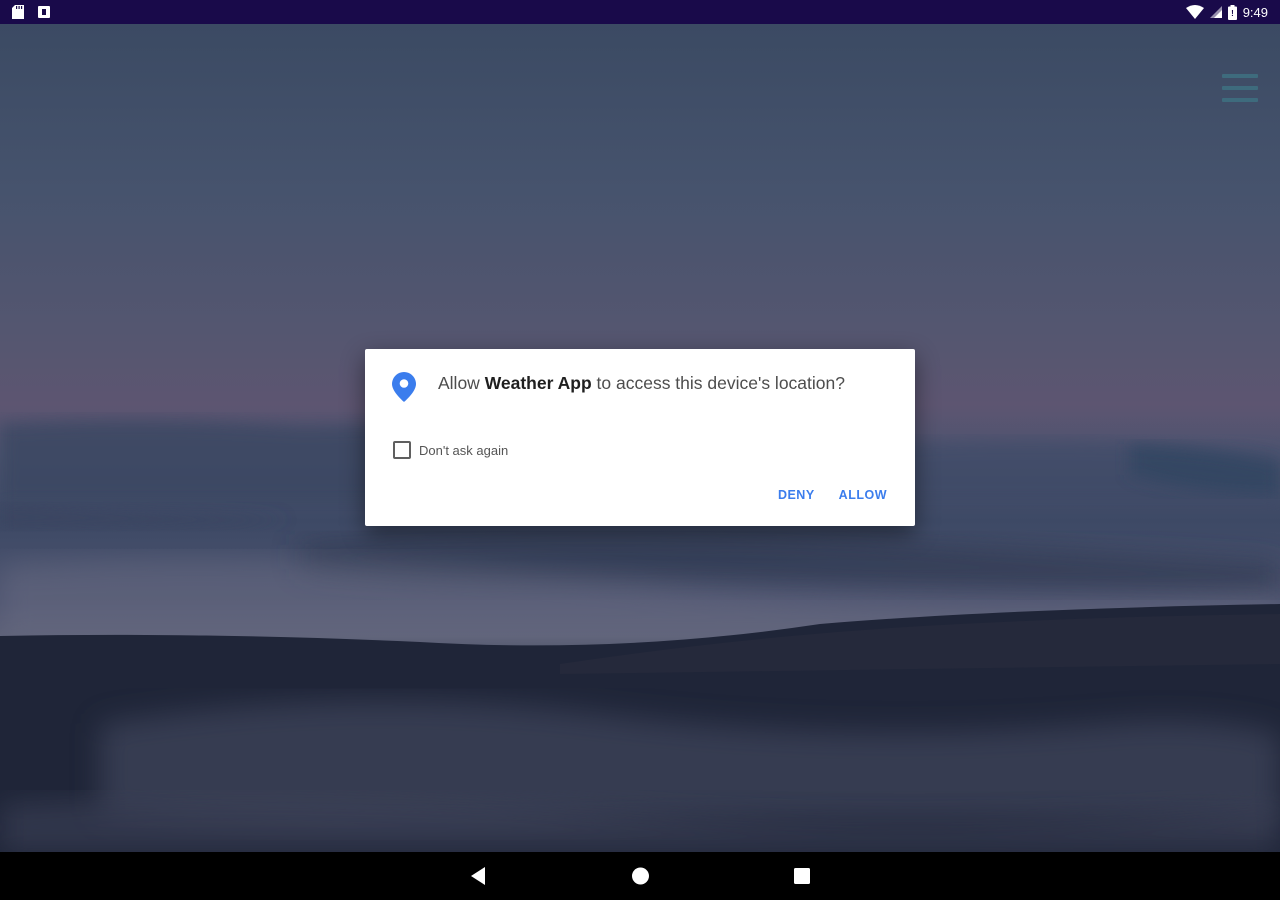  Describe the element at coordinates (1255, 12) in the screenshot. I see `status-time: 9:49` at that location.